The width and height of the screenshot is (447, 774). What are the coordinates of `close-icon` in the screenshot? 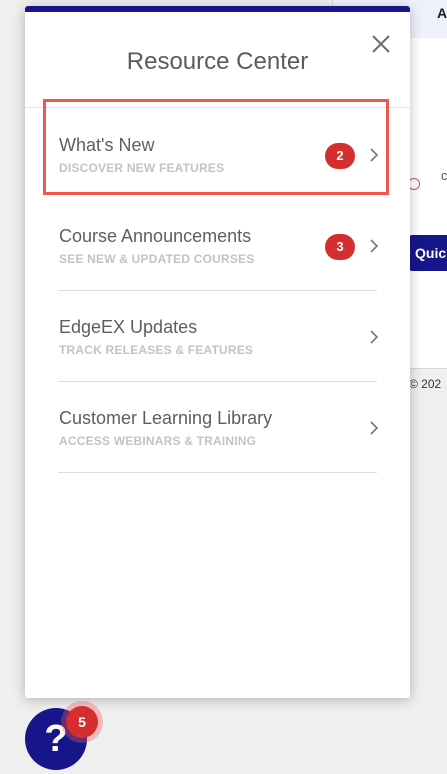 It's located at (381, 44).